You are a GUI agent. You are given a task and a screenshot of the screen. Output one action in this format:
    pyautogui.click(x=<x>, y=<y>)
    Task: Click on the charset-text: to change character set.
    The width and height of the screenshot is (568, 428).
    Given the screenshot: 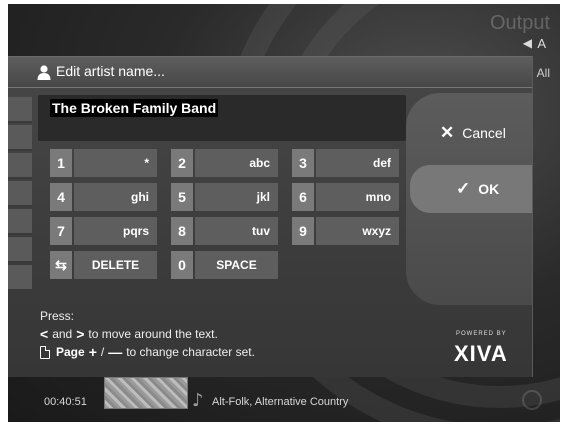 What is the action you would take?
    pyautogui.click(x=190, y=352)
    